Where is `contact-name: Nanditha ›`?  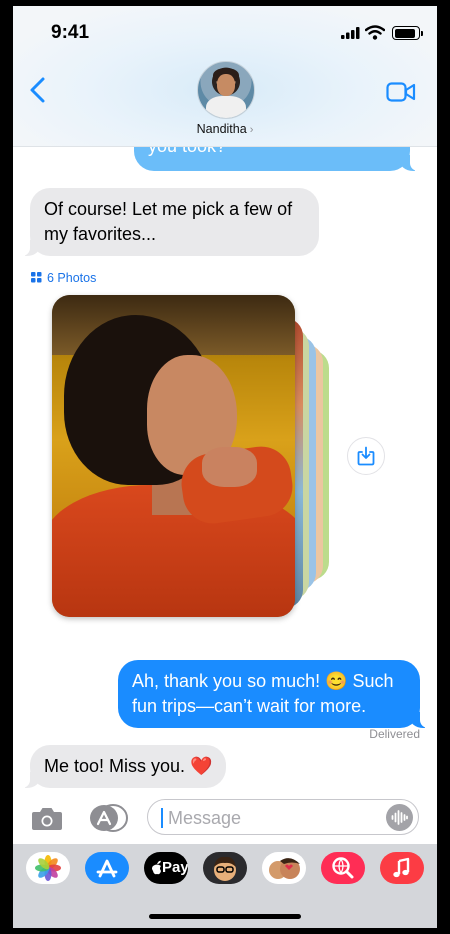
contact-name: Nanditha › is located at coordinates (225, 129).